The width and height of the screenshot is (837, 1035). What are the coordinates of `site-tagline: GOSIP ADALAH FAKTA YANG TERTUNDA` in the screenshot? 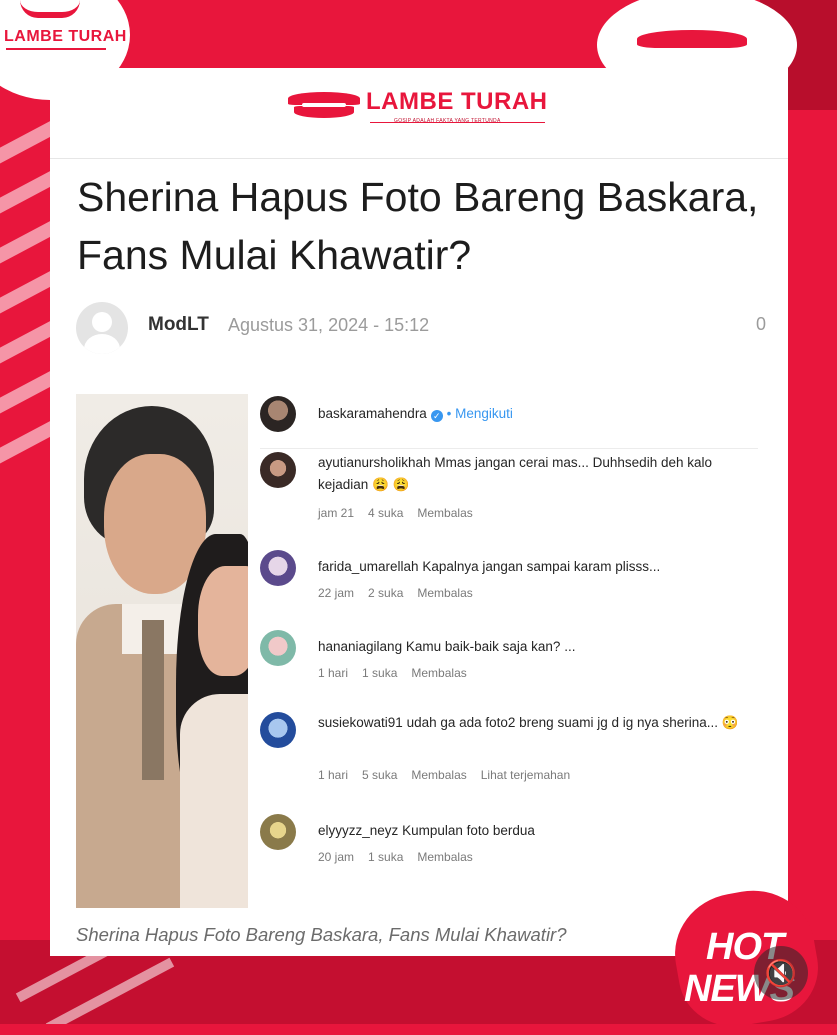 It's located at (447, 121).